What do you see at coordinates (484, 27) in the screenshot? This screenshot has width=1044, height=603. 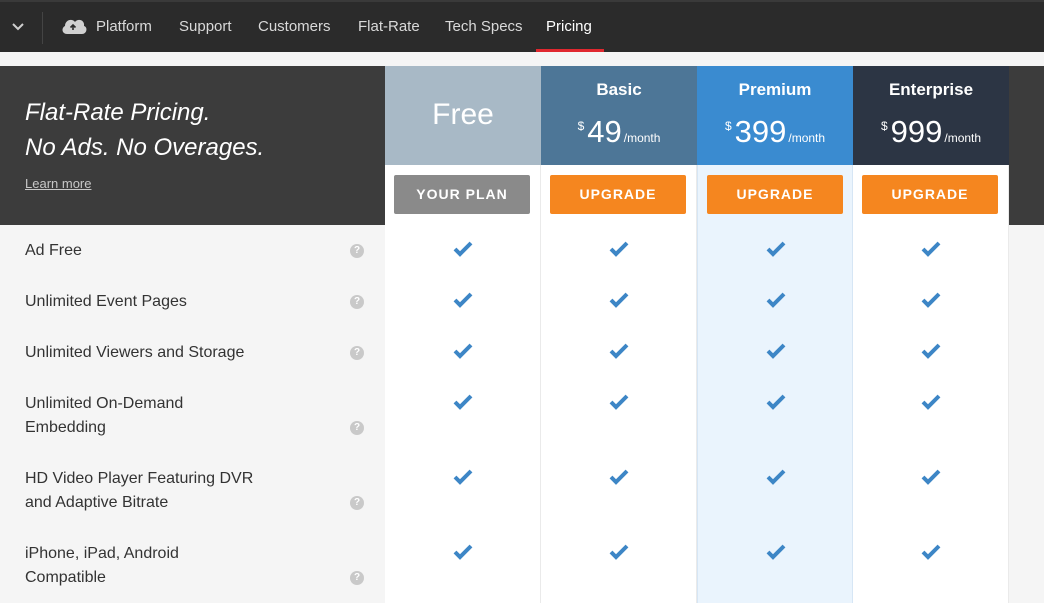 I see `nav-tech-specs: Tech Specs` at bounding box center [484, 27].